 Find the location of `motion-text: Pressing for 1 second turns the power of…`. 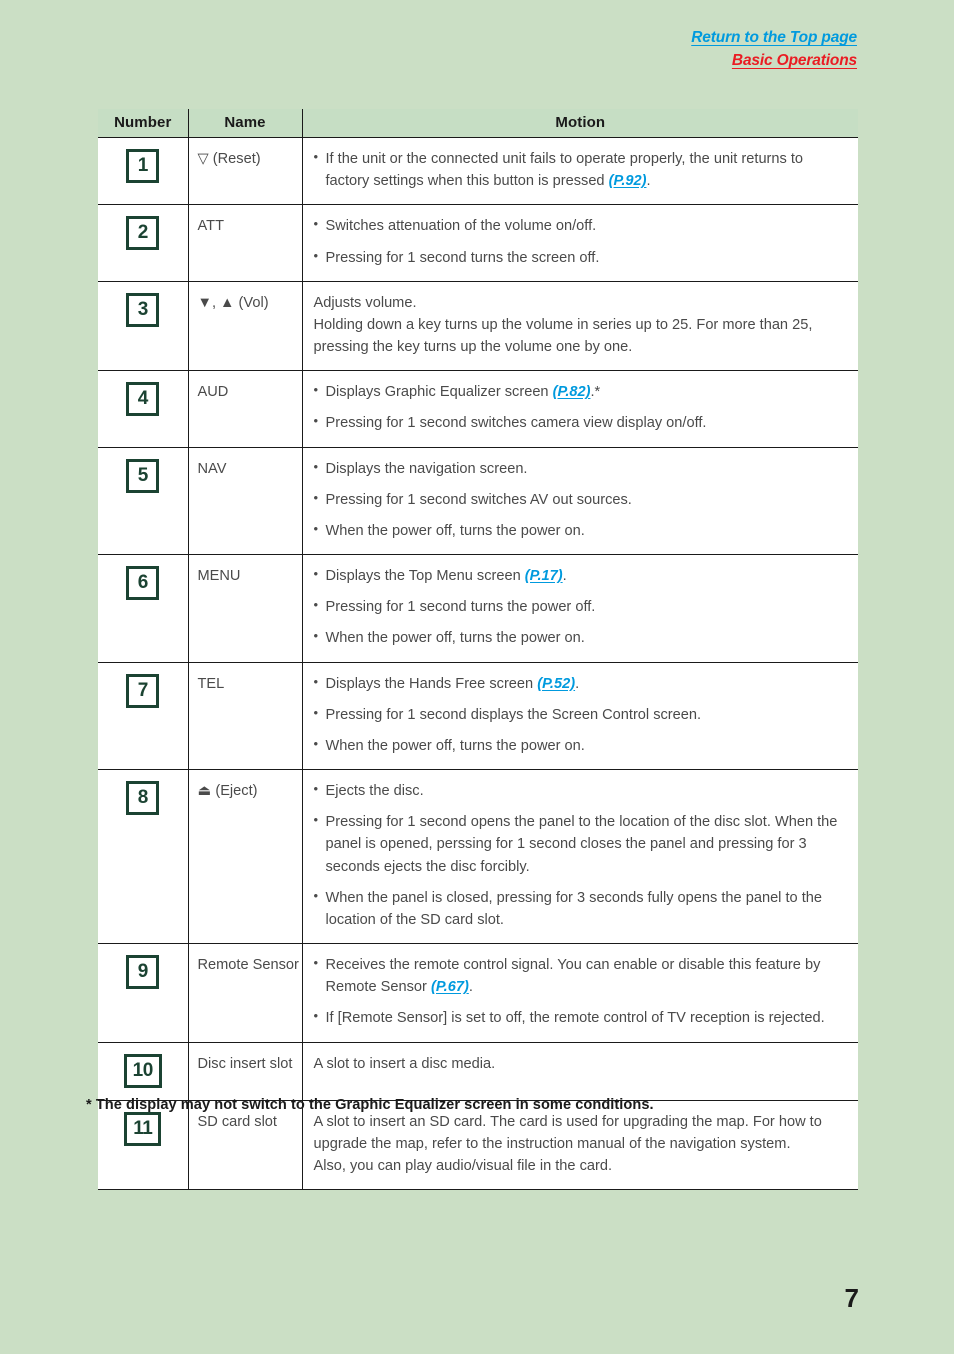

motion-text: Pressing for 1 second turns the power of… is located at coordinates (460, 607).